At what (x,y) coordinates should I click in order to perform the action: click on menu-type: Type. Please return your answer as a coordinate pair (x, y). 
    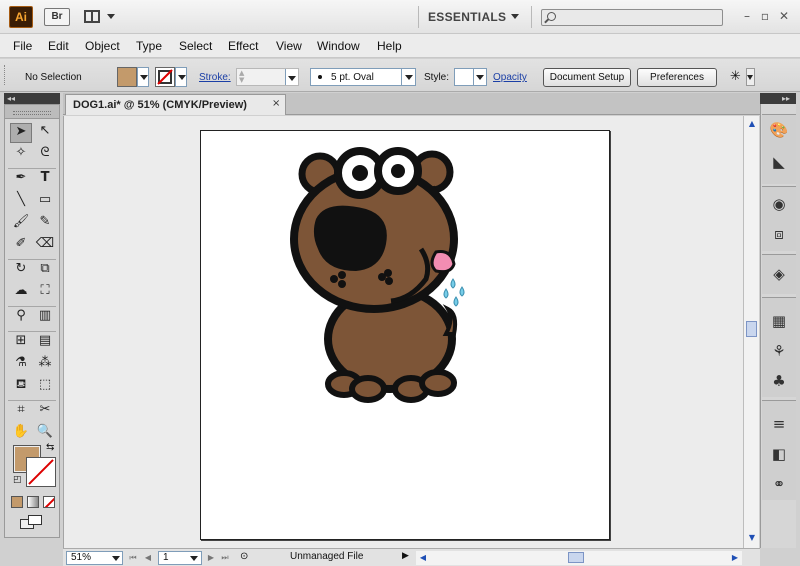
    Looking at the image, I should click on (149, 46).